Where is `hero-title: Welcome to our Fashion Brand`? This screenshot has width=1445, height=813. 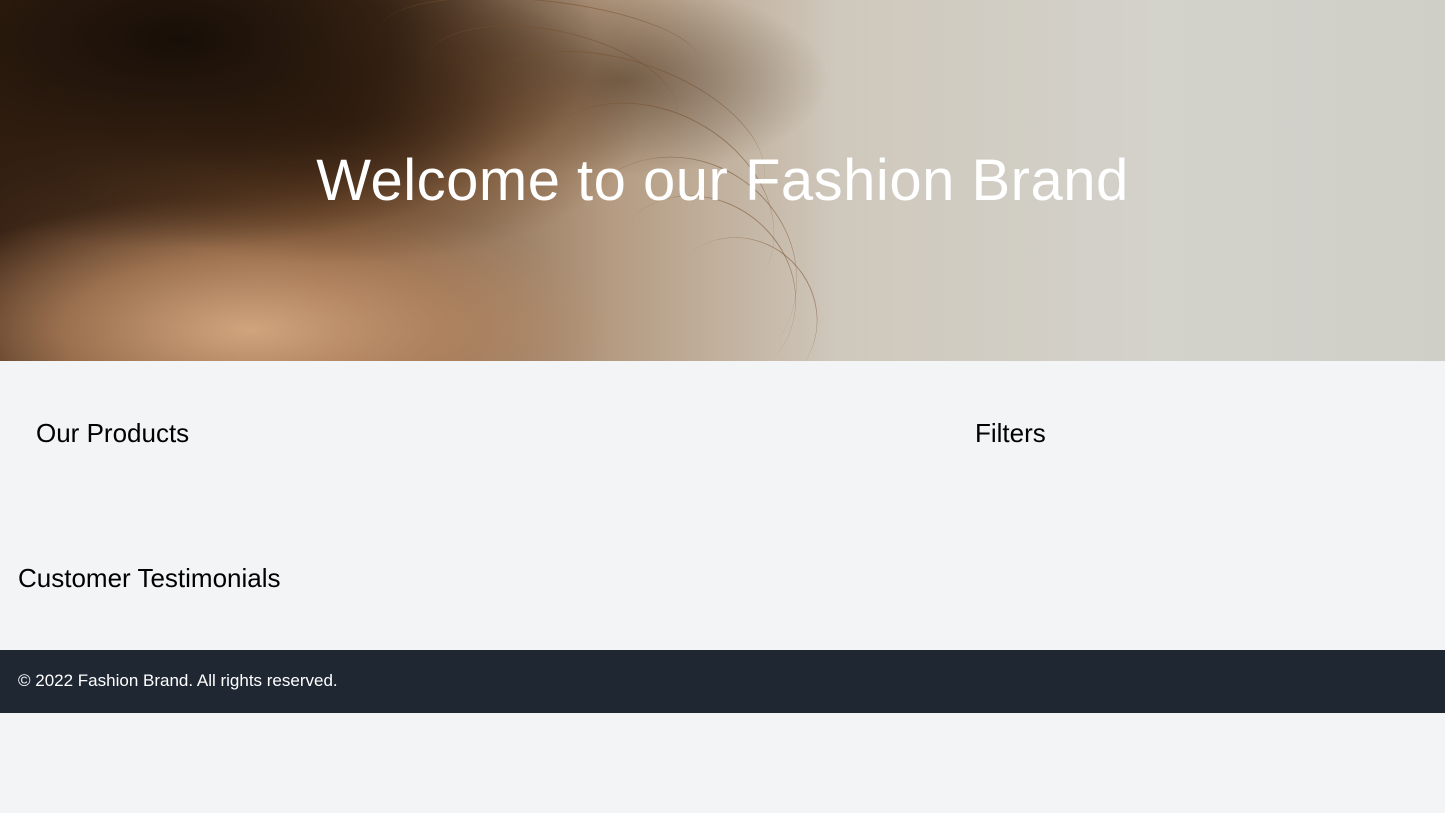
hero-title: Welcome to our Fashion Brand is located at coordinates (722, 180).